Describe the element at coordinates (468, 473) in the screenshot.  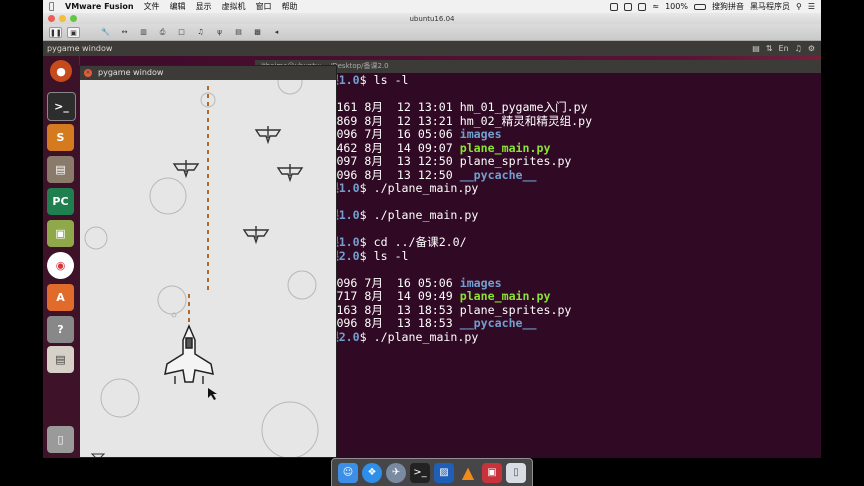
I see `vlc-icon: ▲` at that location.